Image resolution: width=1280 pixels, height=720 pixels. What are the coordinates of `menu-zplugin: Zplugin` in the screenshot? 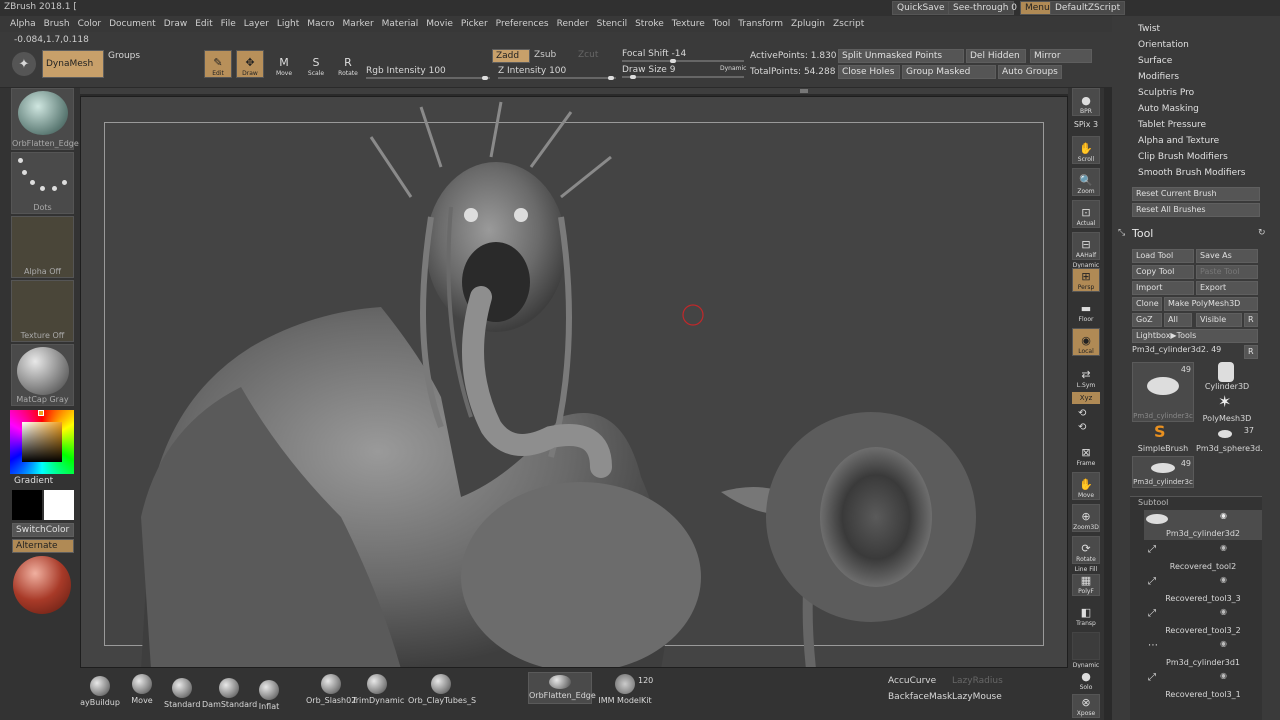 It's located at (808, 24).